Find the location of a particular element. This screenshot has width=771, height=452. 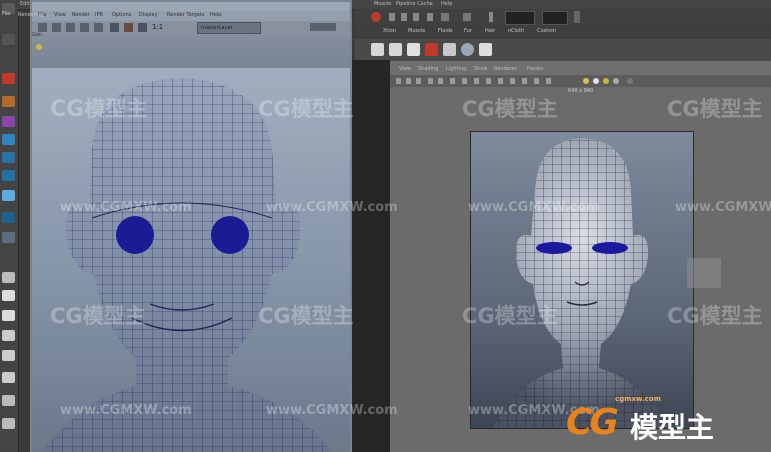

isolate-icon is located at coordinates (630, 81).